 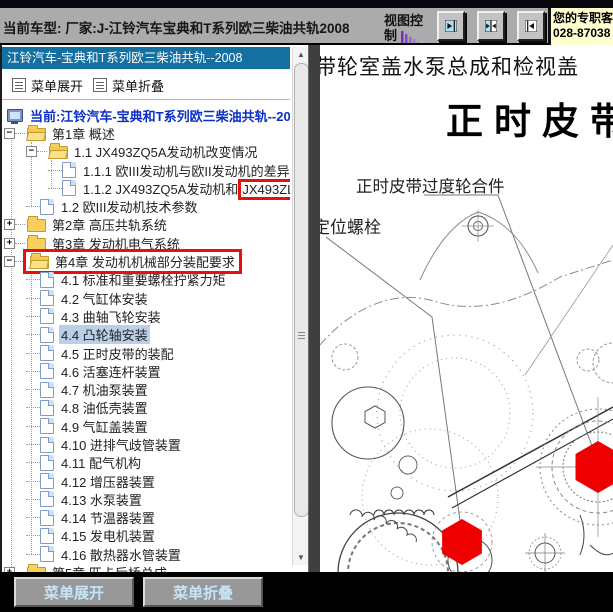 What do you see at coordinates (47, 85) in the screenshot?
I see `menu-expand-button: 菜单展开` at bounding box center [47, 85].